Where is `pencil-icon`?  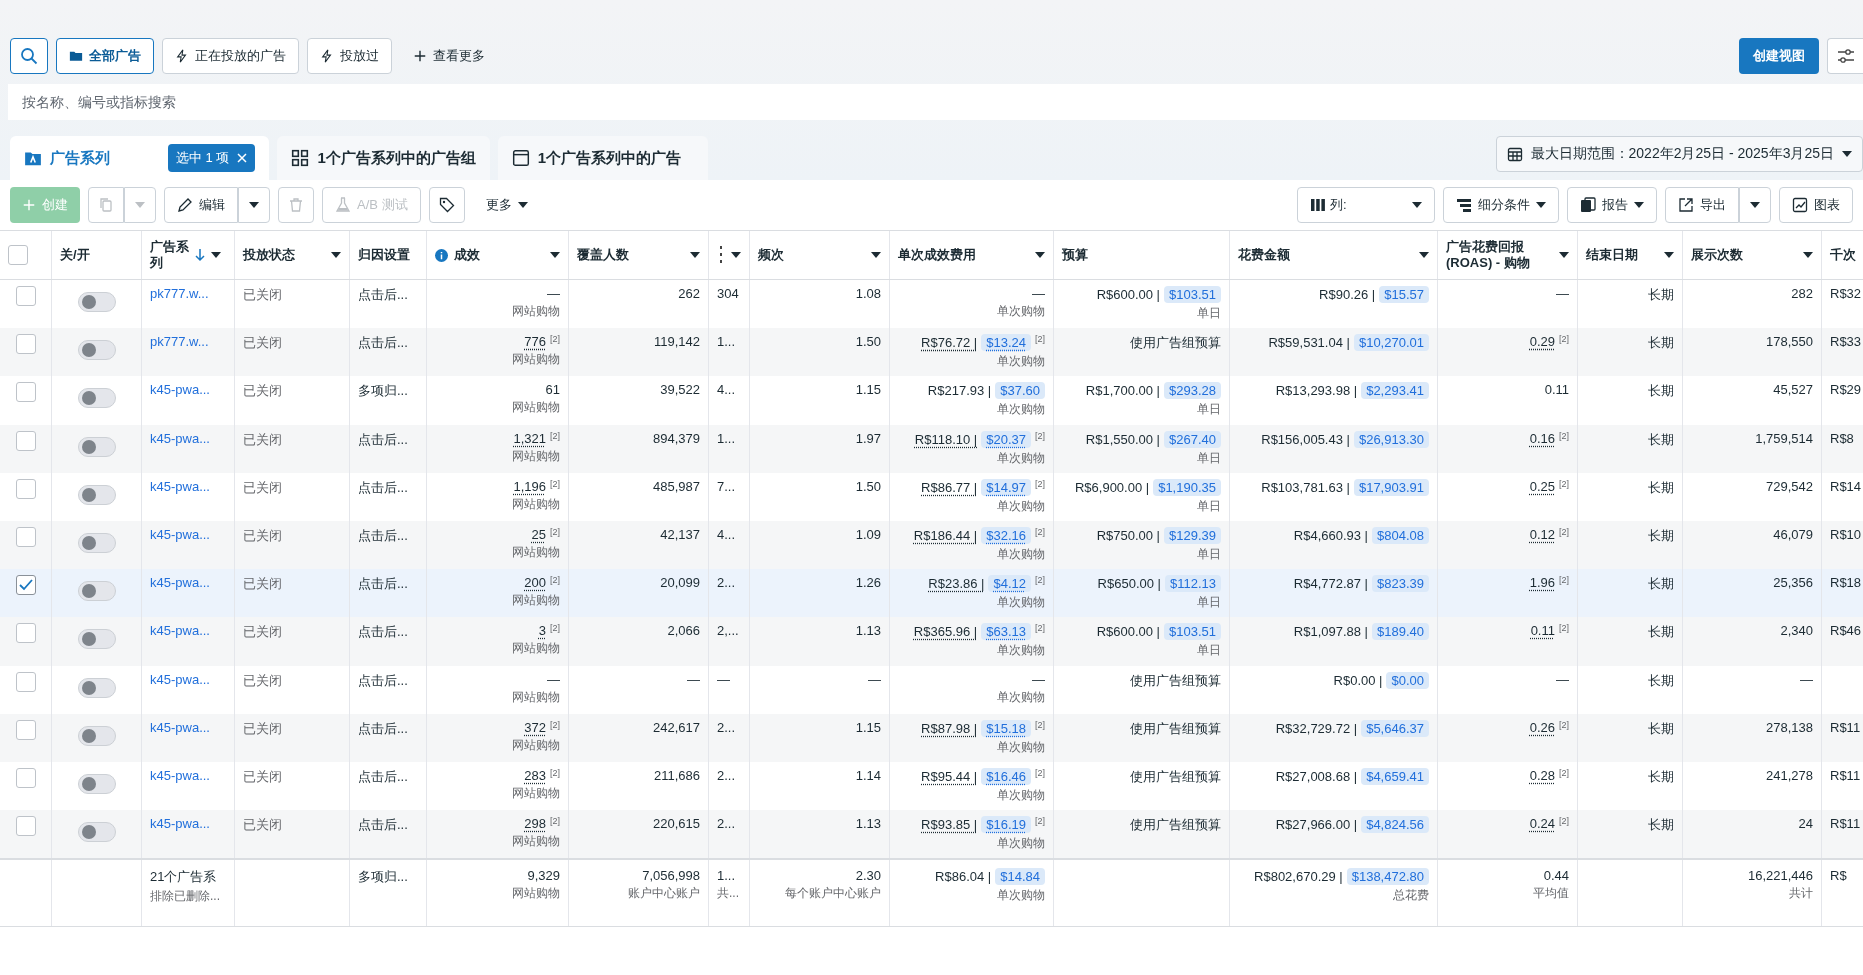
pencil-icon is located at coordinates (185, 205).